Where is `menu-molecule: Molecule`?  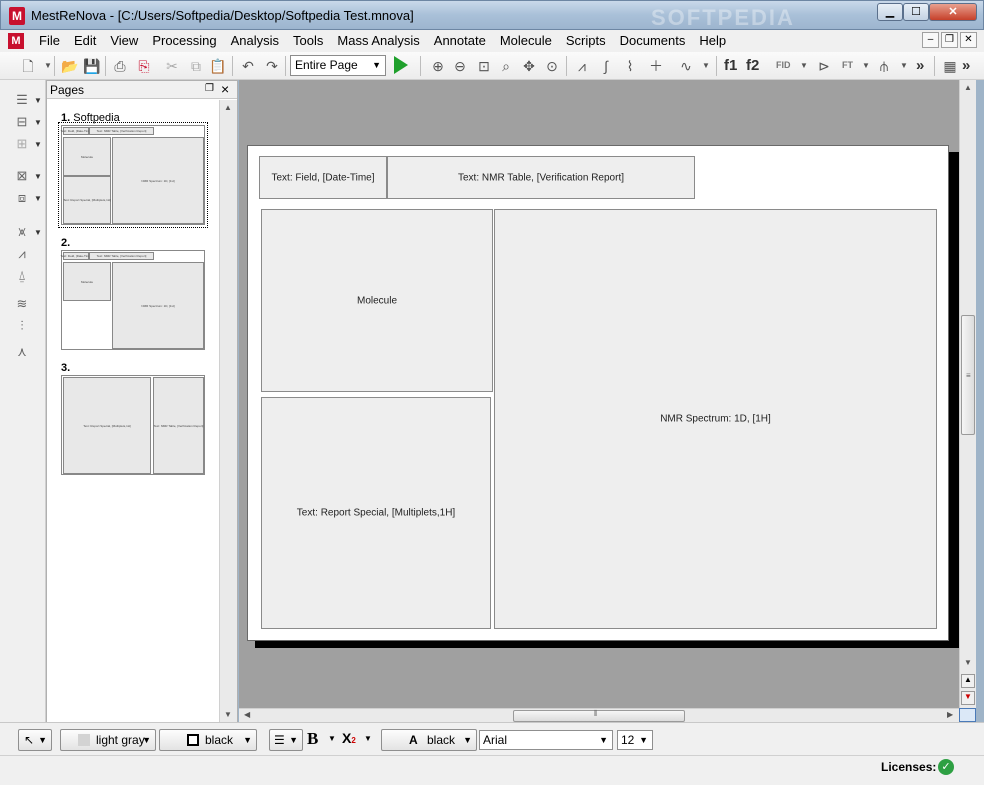
menu-molecule: Molecule is located at coordinates (526, 41).